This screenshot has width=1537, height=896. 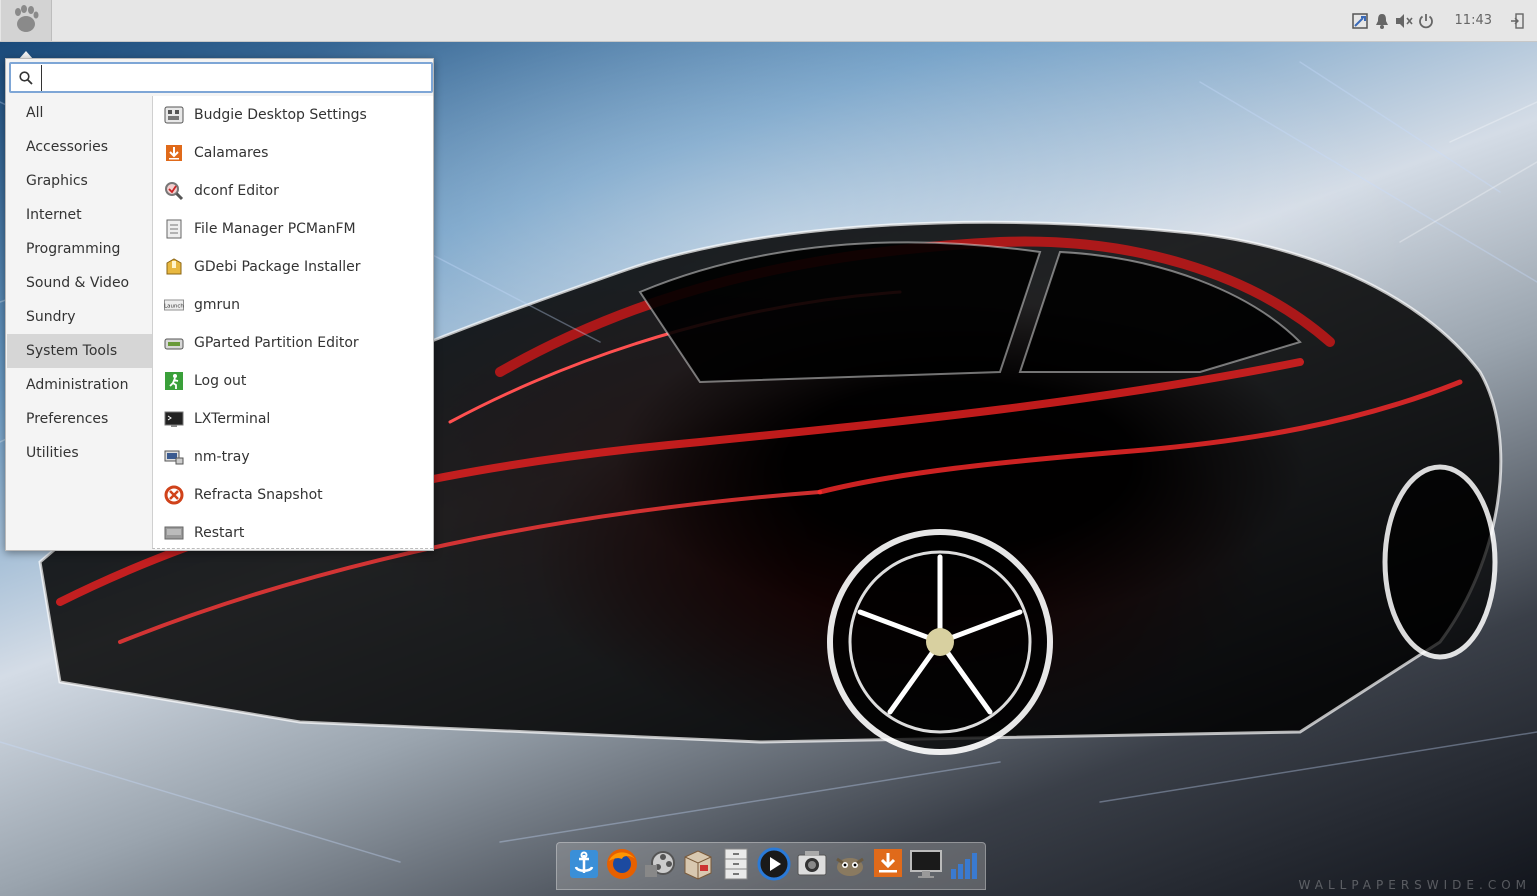 What do you see at coordinates (293, 381) in the screenshot?
I see `app-log-out: Log out` at bounding box center [293, 381].